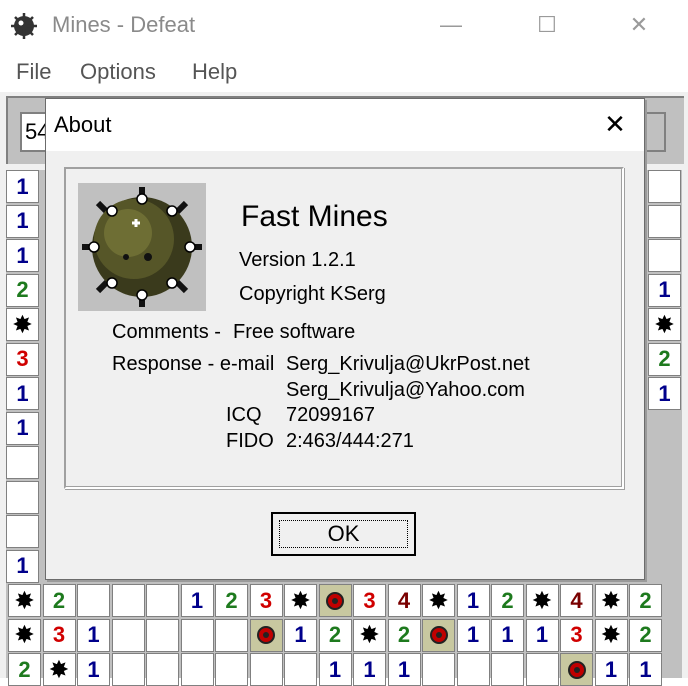 This screenshot has width=688, height=686. I want to click on exploded-mine-icon, so click(266, 635).